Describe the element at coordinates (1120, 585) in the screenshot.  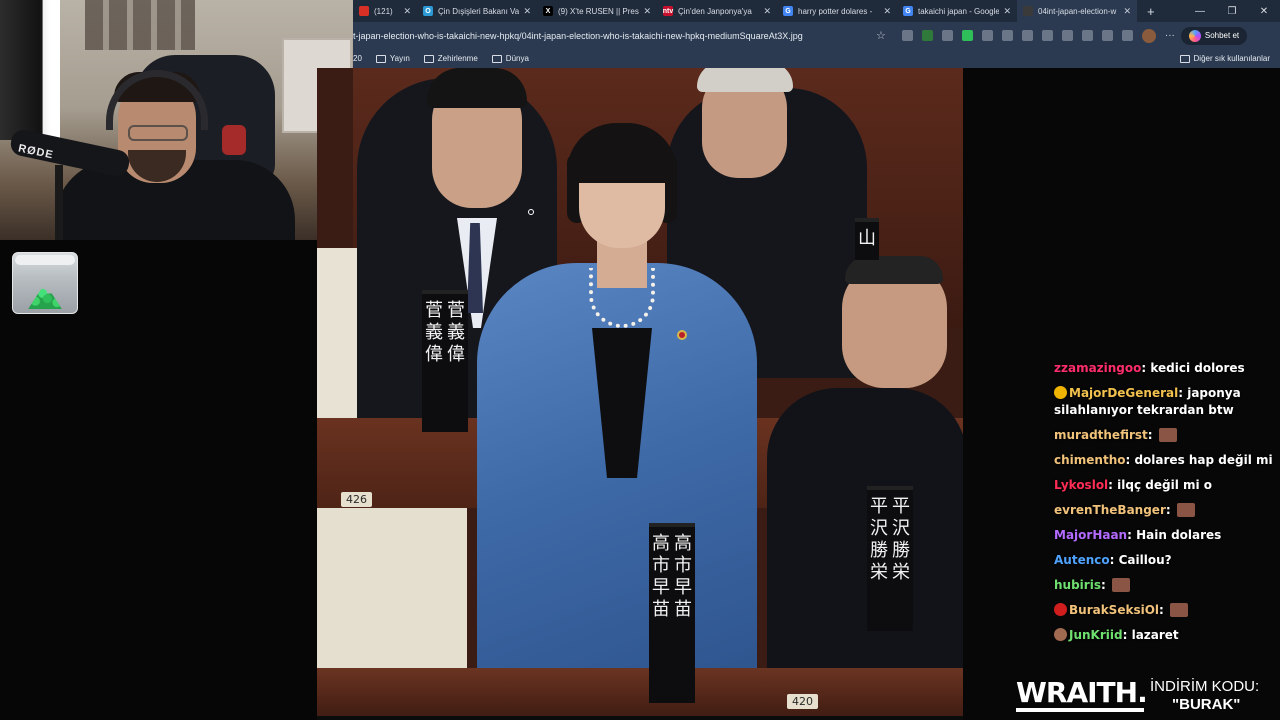
I see `chat-emote-icon` at that location.